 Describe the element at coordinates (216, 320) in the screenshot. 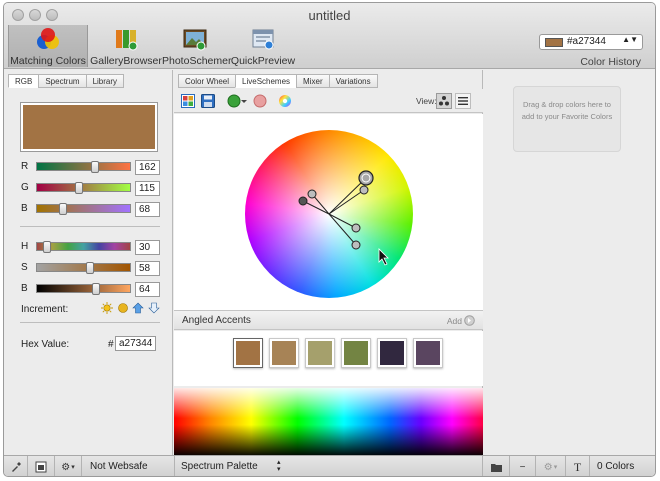

I see `scheme-name: Angled Accents` at that location.